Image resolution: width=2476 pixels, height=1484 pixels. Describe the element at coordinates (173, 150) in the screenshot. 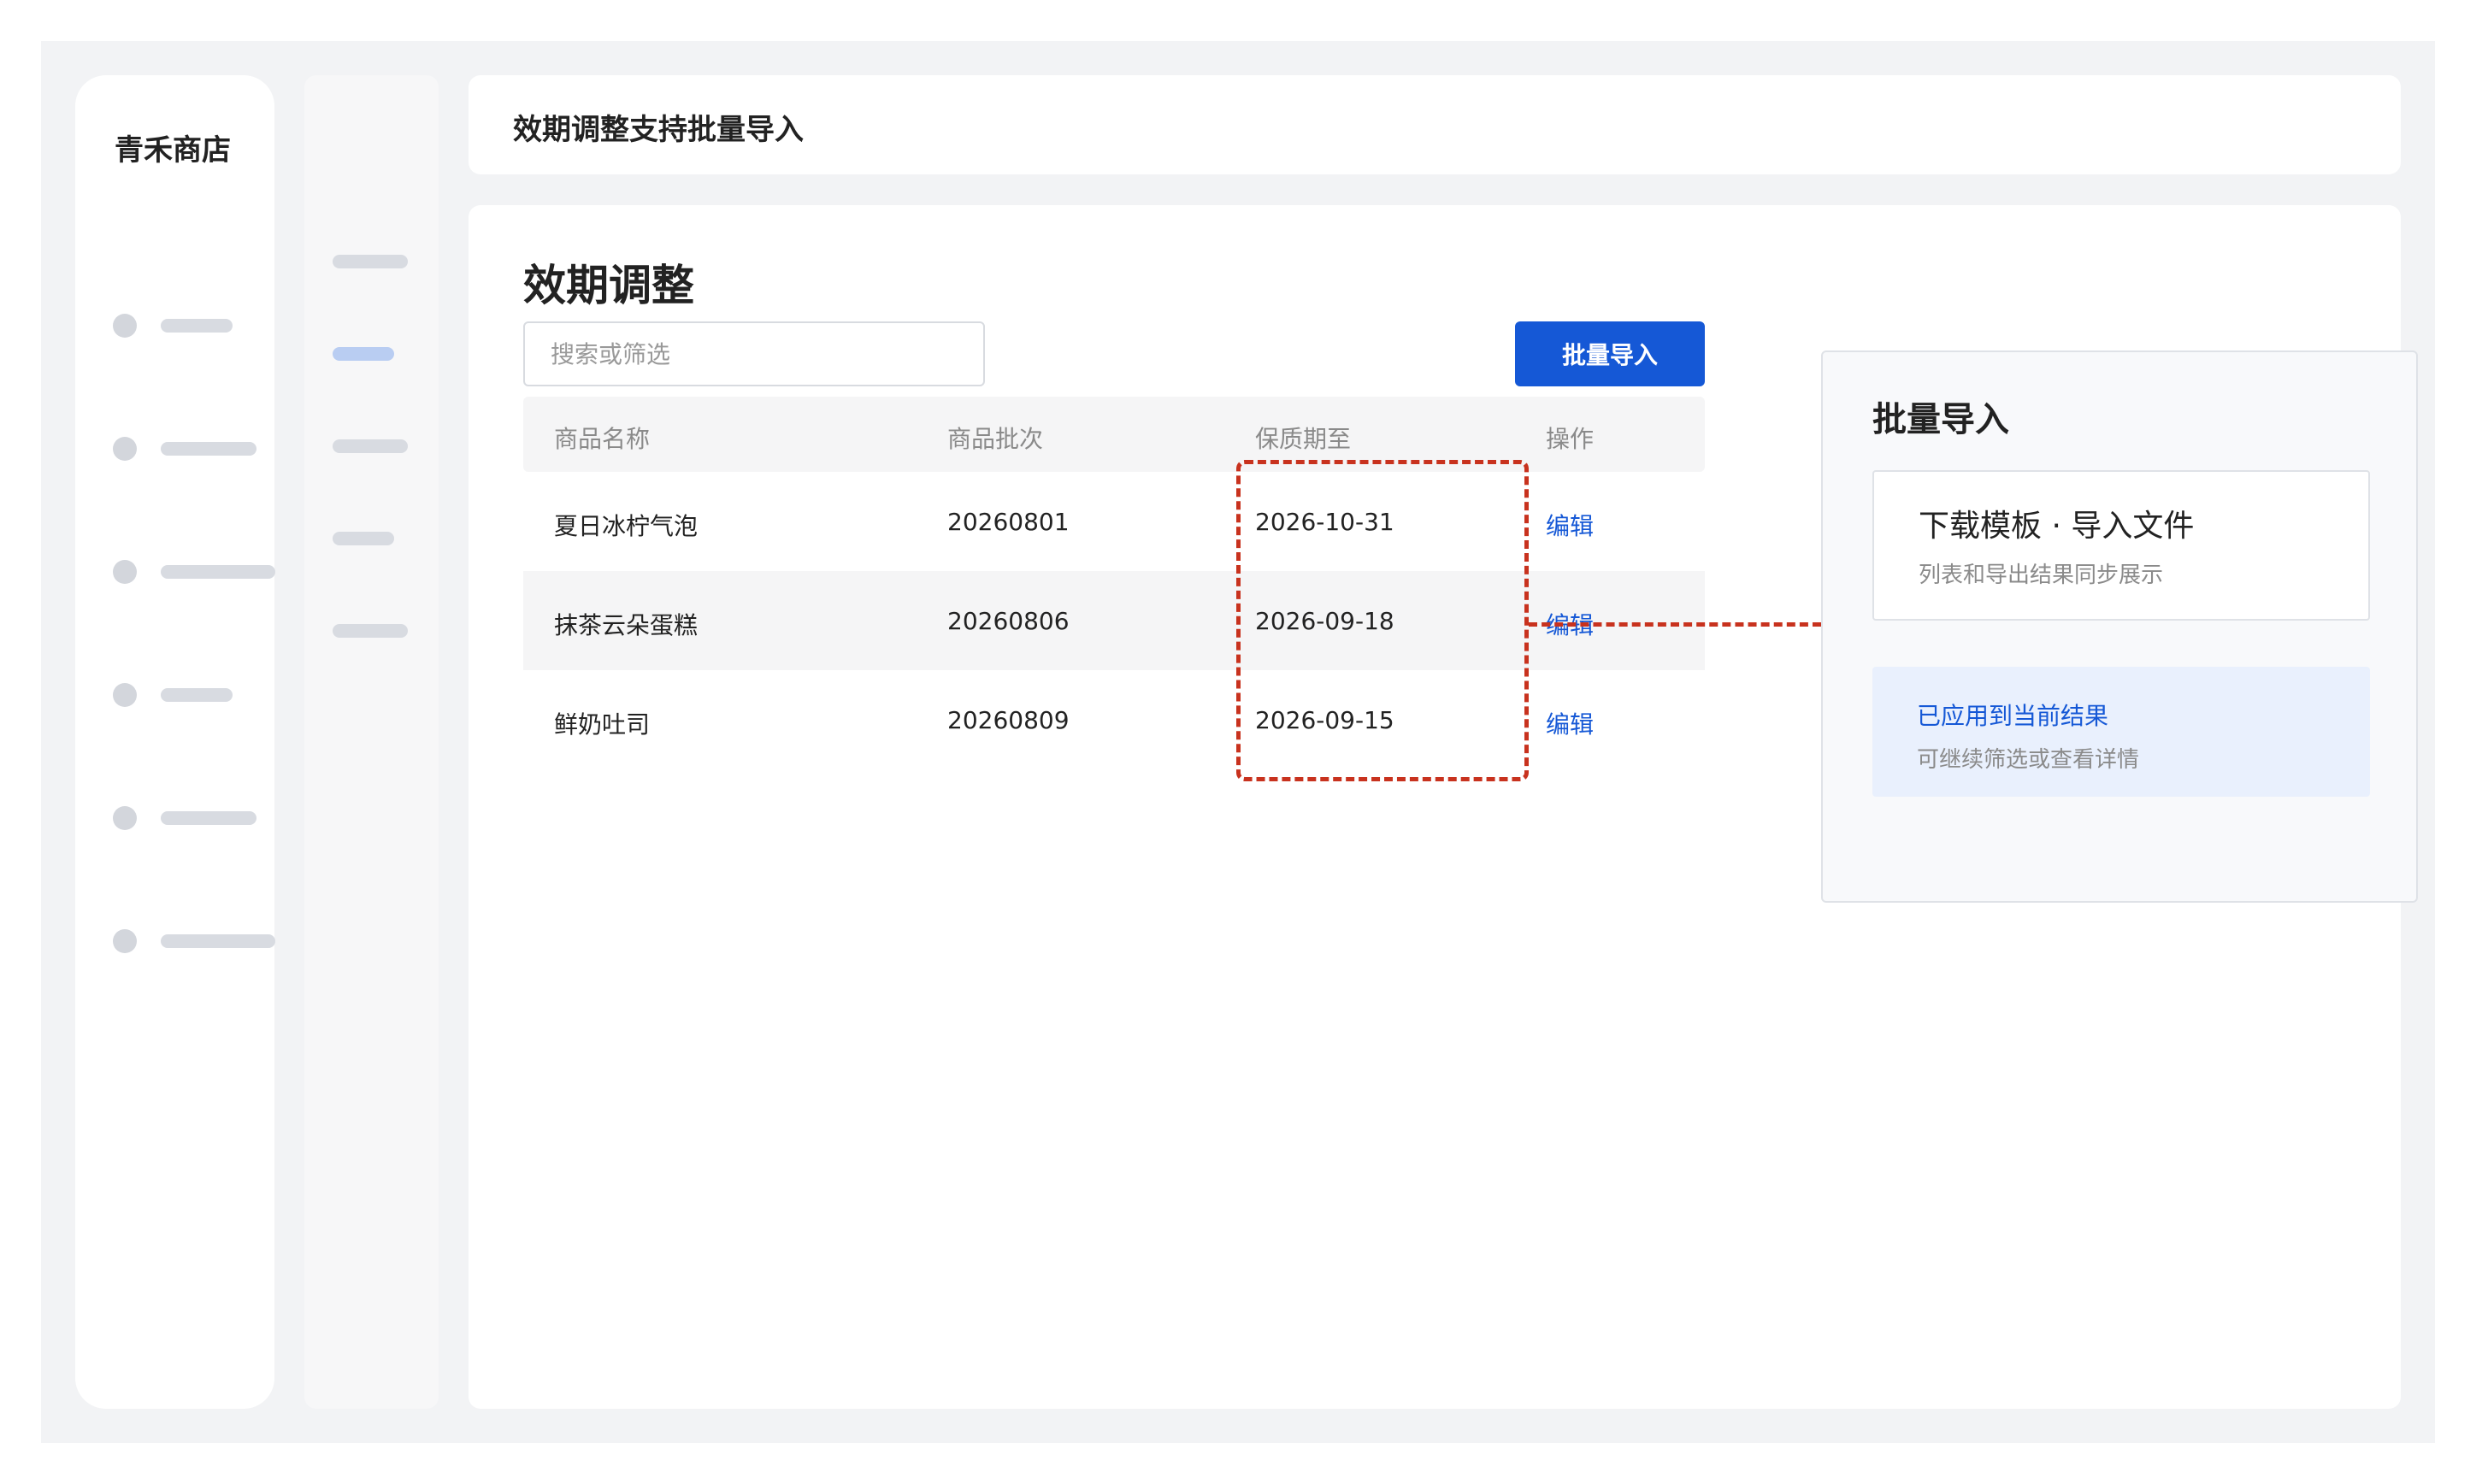

I see `brand-name: 青禾商店` at that location.